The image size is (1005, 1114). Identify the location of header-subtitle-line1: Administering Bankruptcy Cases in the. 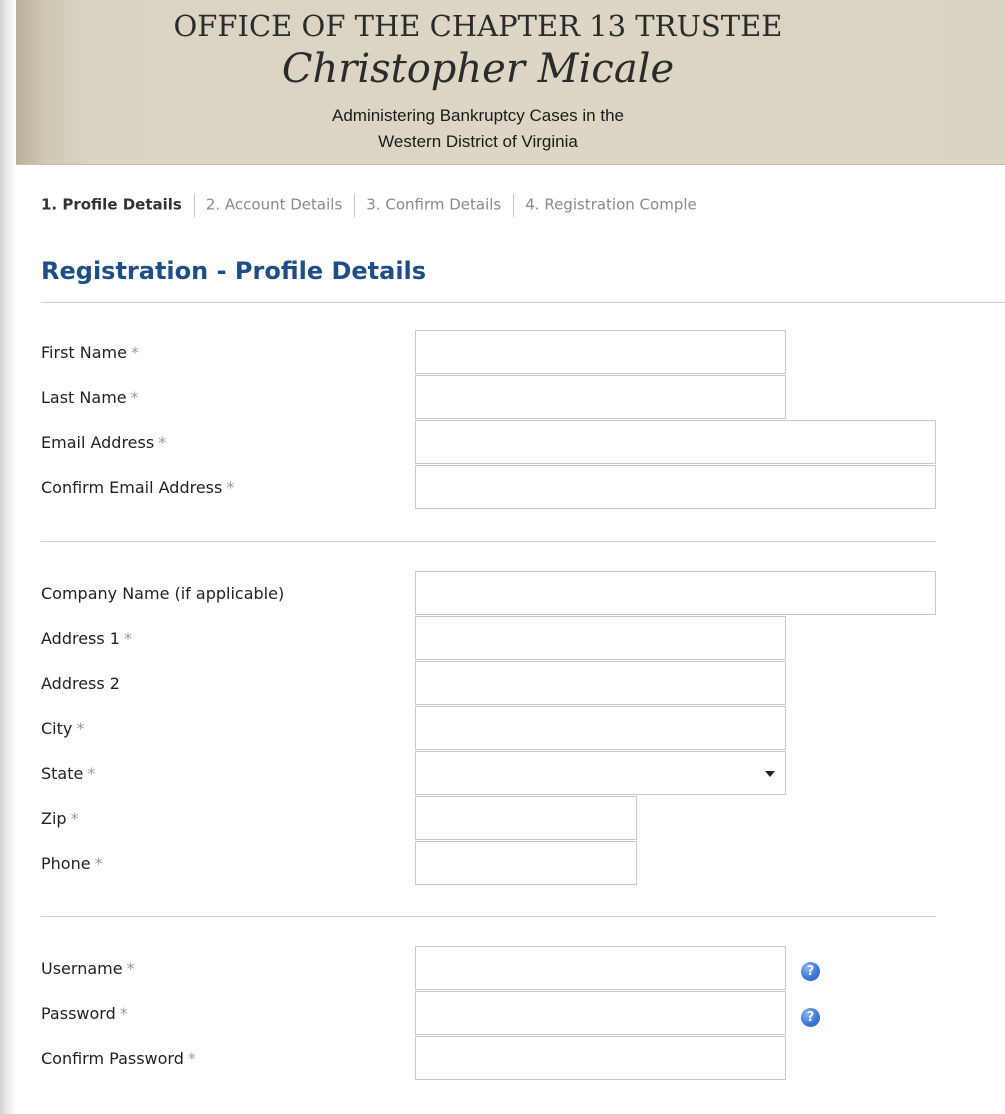
(478, 115).